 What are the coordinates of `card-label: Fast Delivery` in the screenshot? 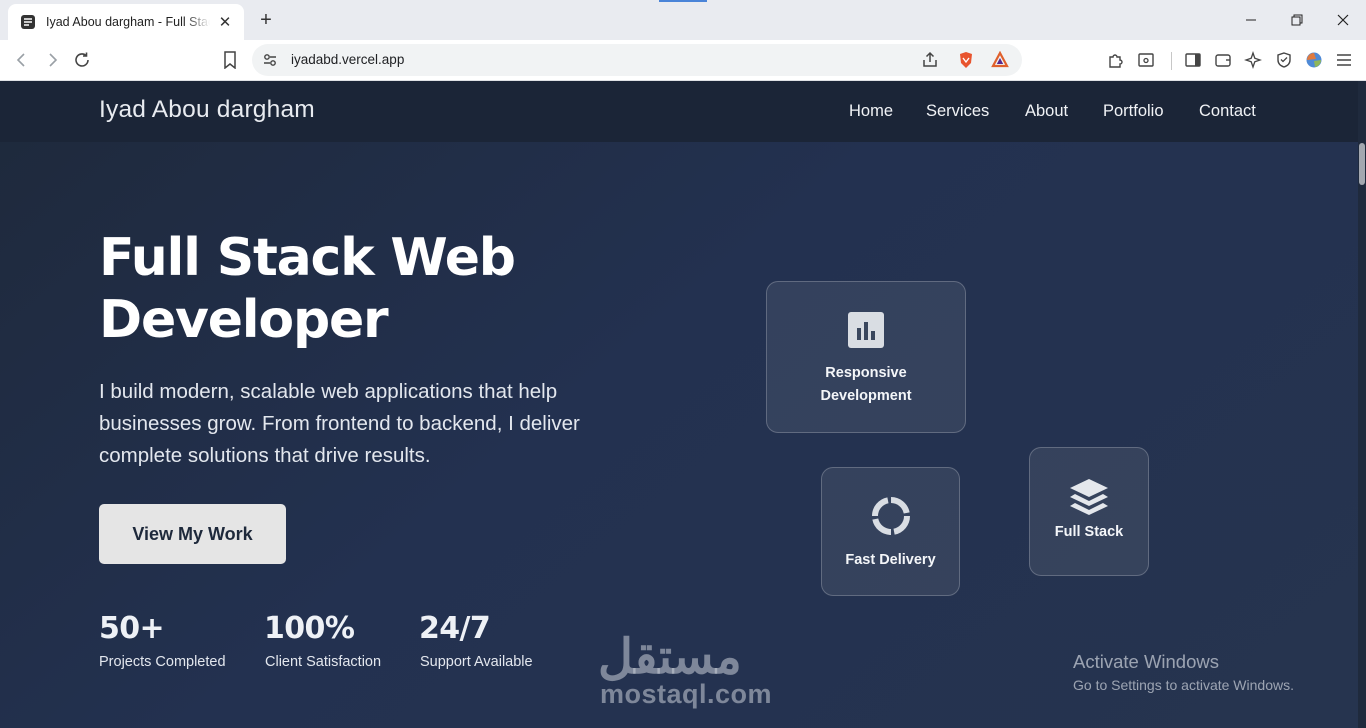 It's located at (890, 560).